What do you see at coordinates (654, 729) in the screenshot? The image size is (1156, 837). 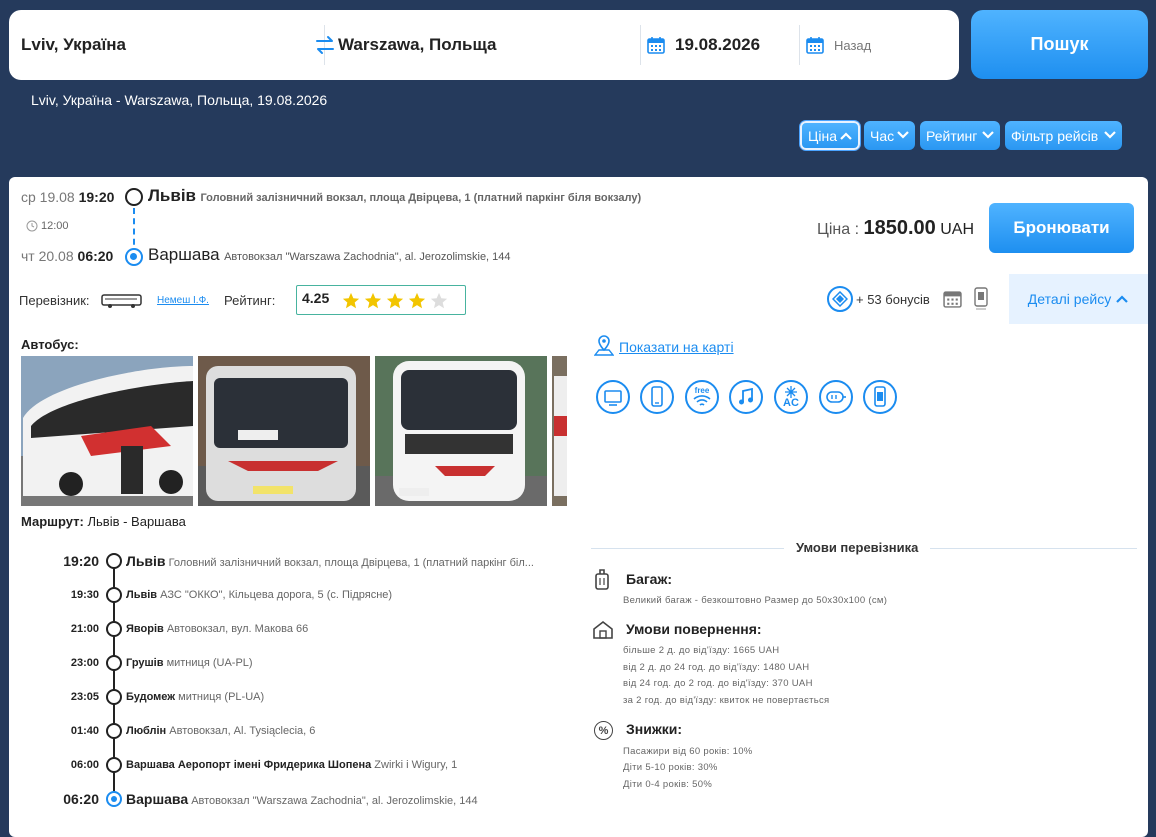 I see `discount-title: Знижки:` at bounding box center [654, 729].